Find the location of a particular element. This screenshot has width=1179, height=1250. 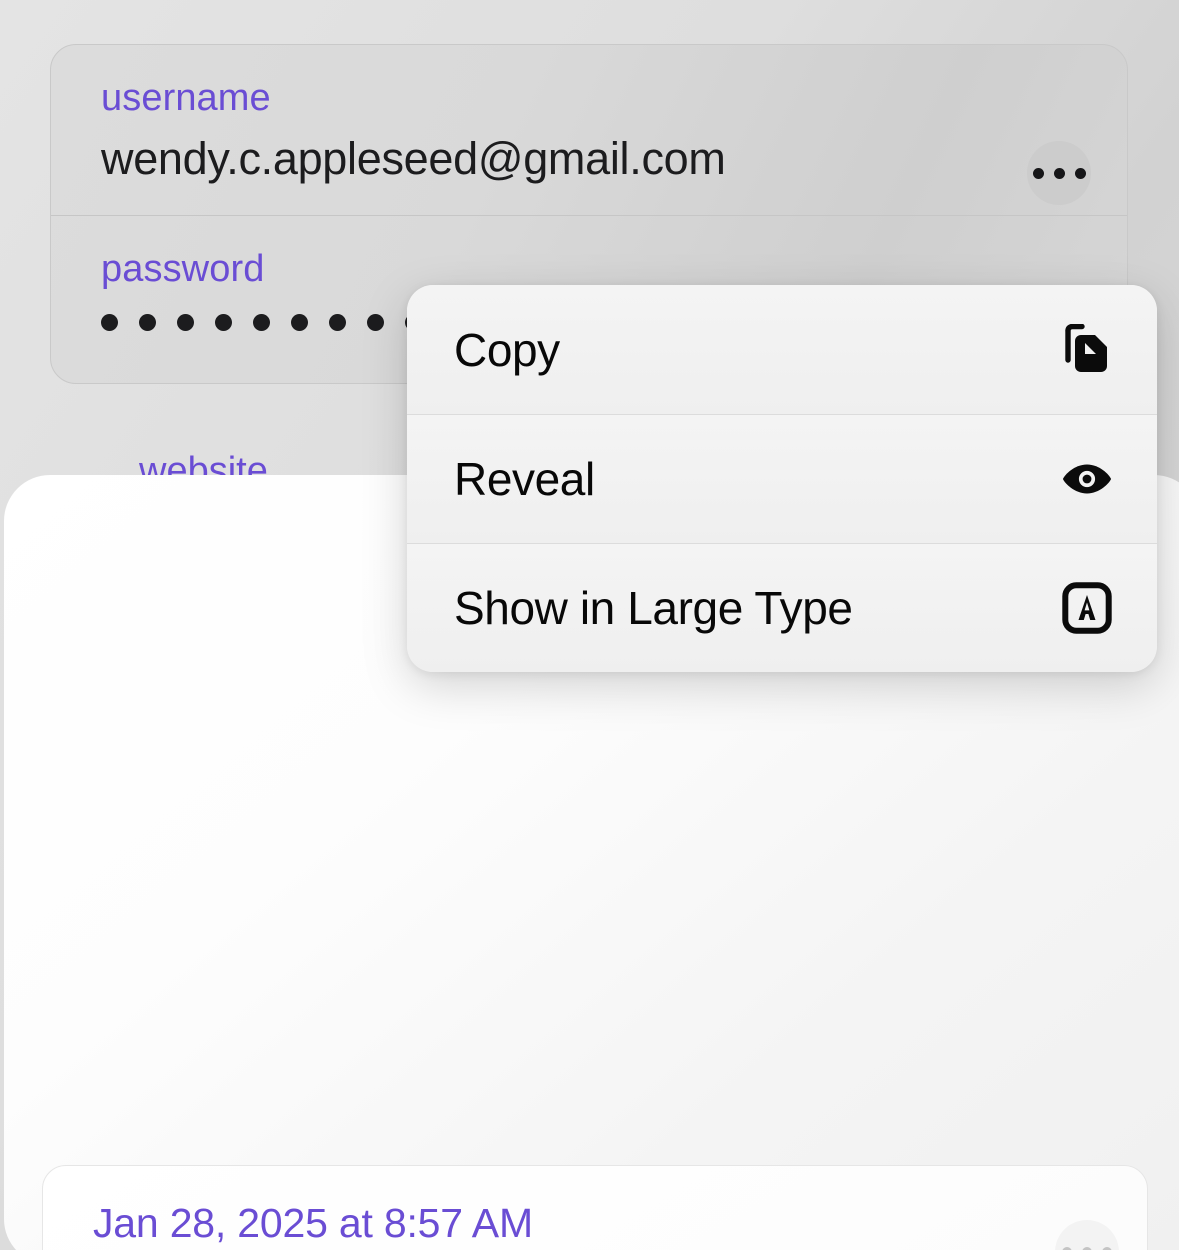

username-more-button is located at coordinates (1059, 173).